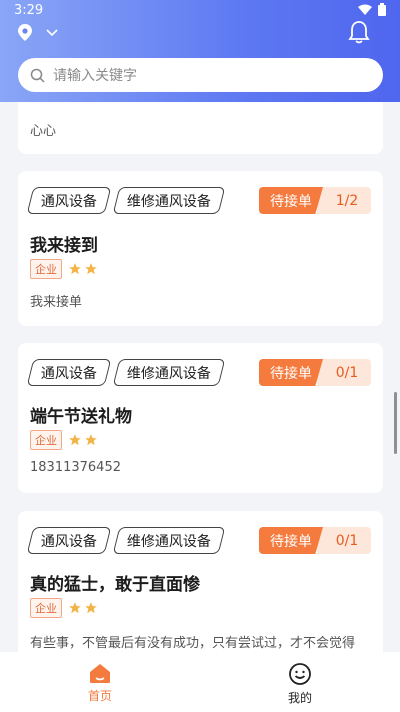  I want to click on card-description: 心心, so click(43, 131).